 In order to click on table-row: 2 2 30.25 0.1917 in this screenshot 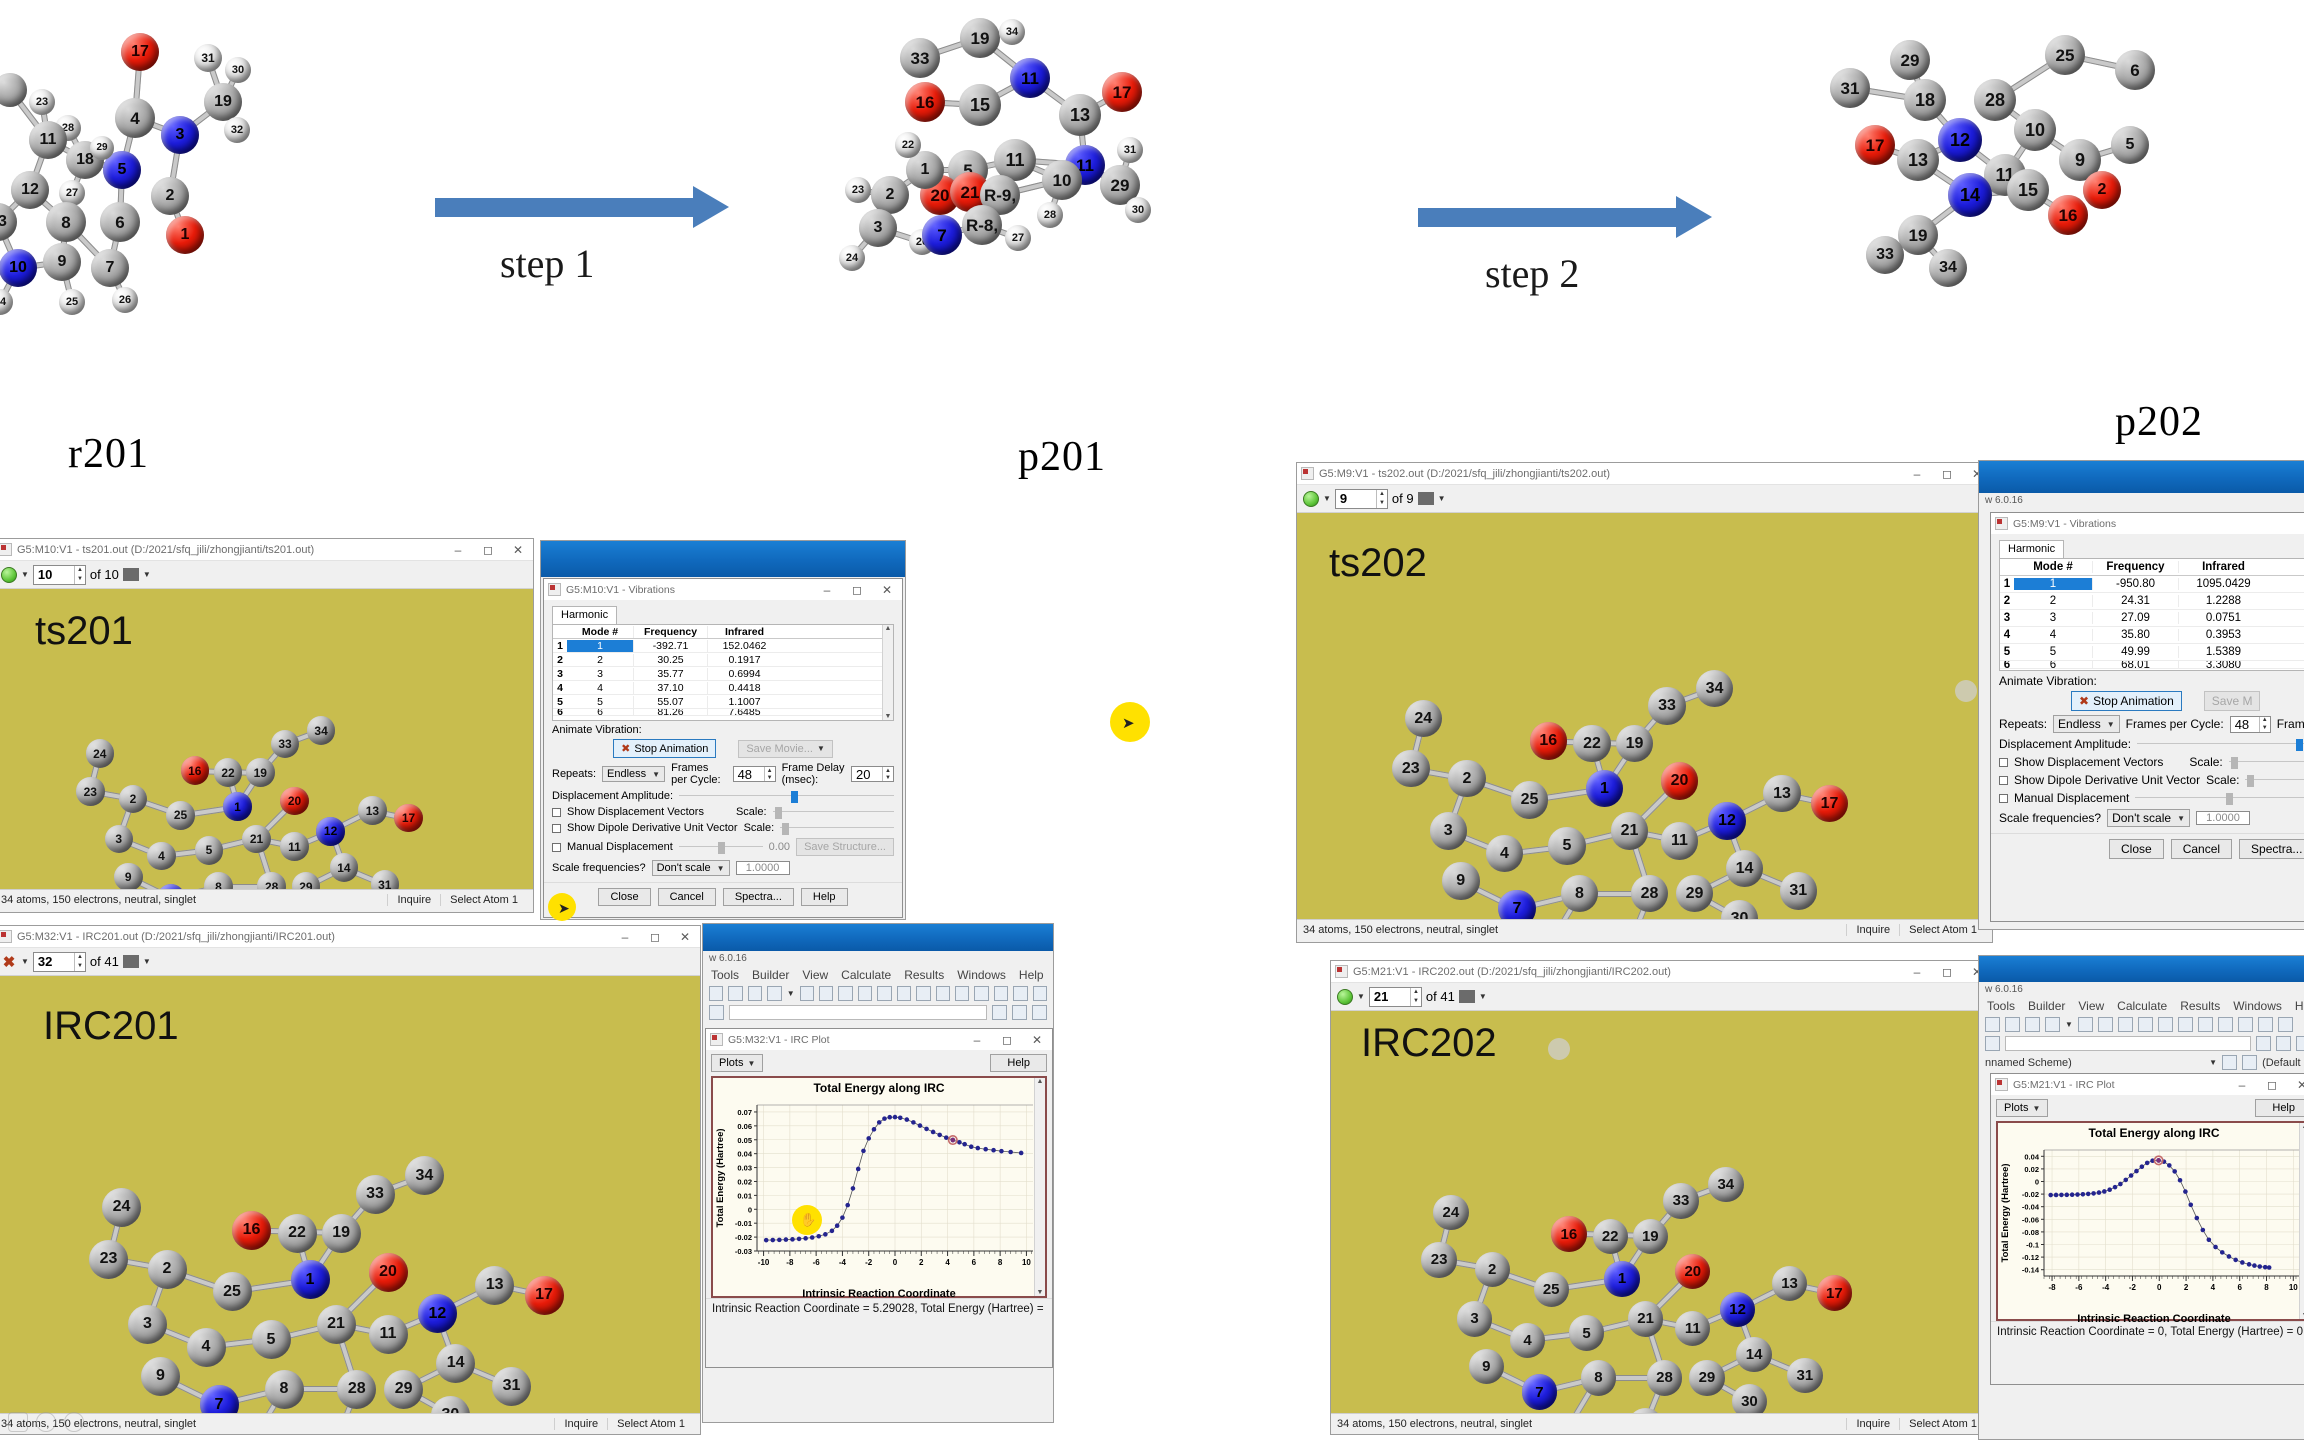, I will do `click(723, 660)`.